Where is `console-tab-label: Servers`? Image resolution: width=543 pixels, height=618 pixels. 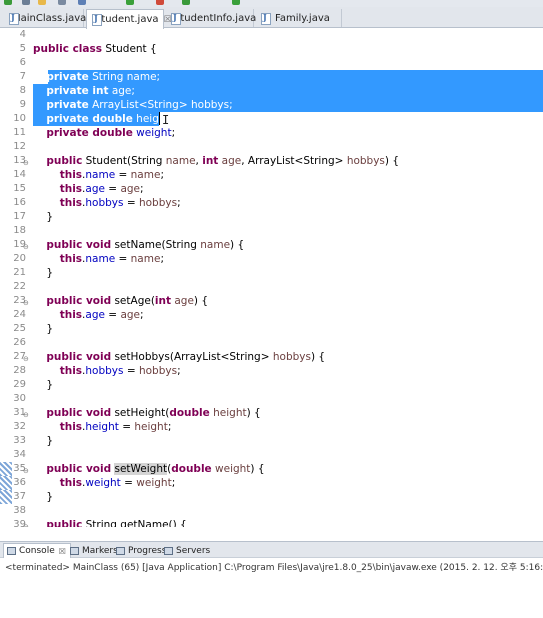
console-tab-label: Servers is located at coordinates (193, 550).